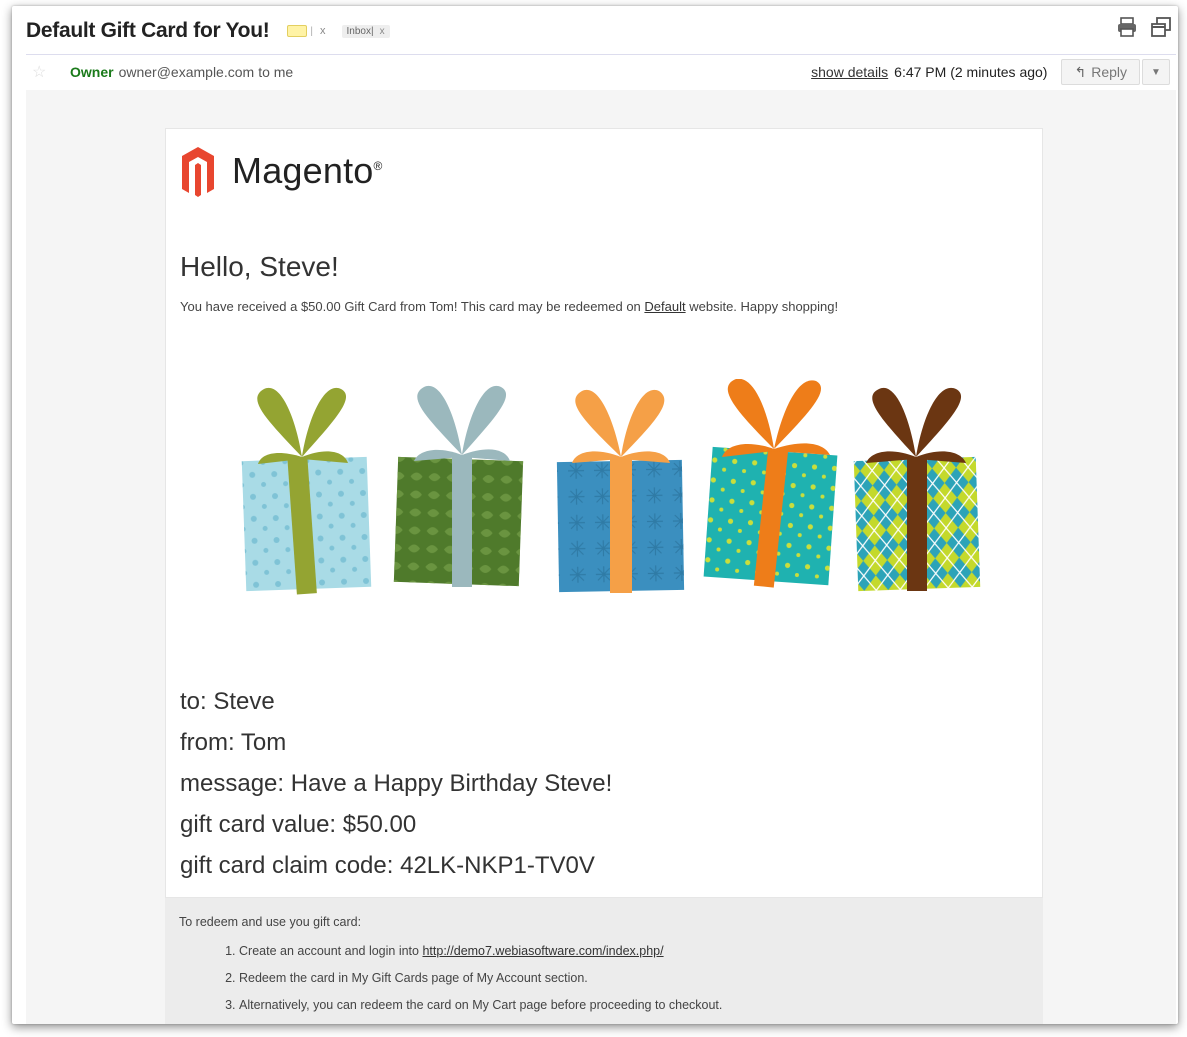 The width and height of the screenshot is (1187, 1037). What do you see at coordinates (323, 31) in the screenshot?
I see `remove-label-button: x` at bounding box center [323, 31].